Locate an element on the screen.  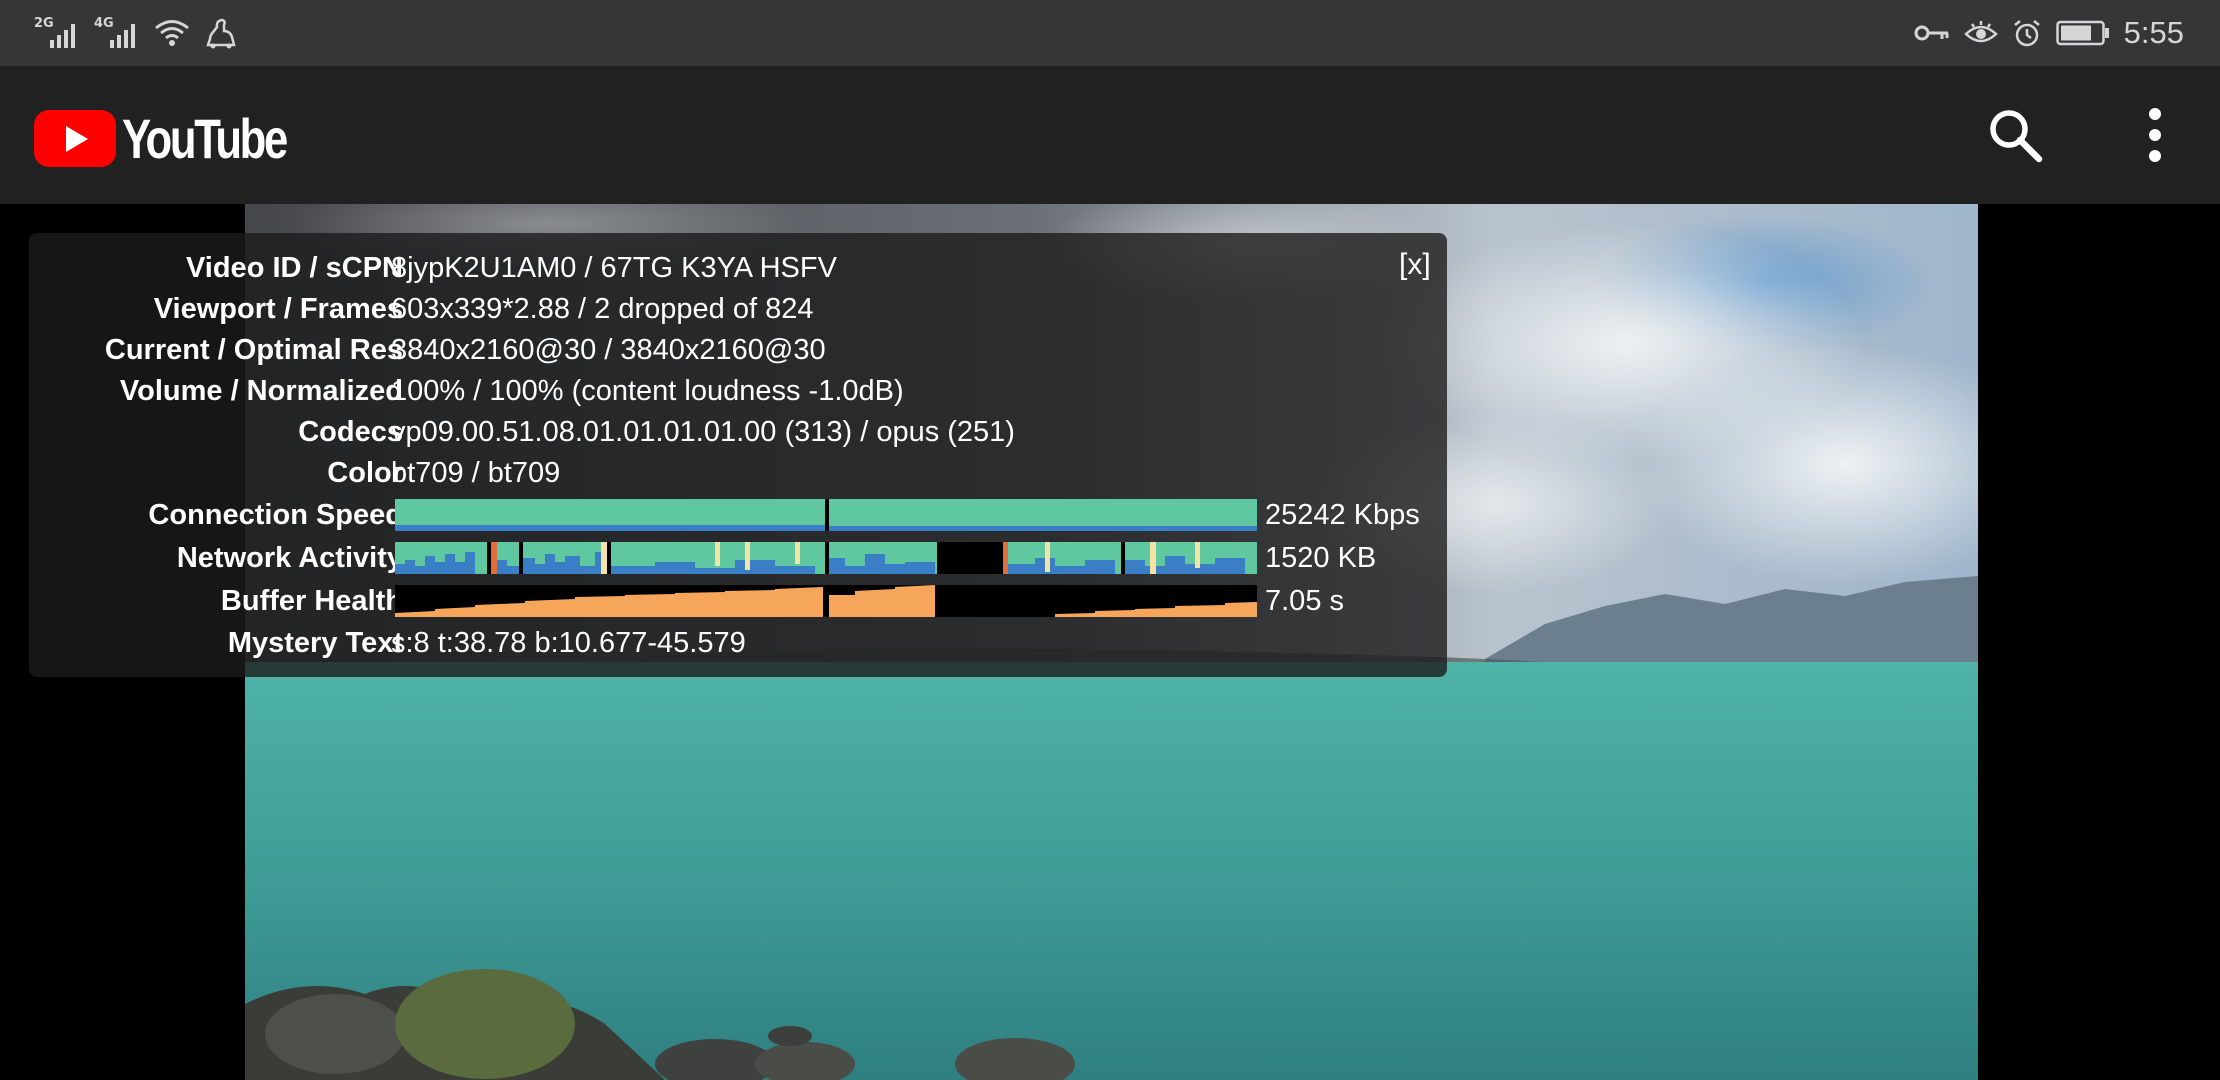
stat-value: 8jypK2U1AM0 / 67TG K3YA HSFV is located at coordinates (614, 268).